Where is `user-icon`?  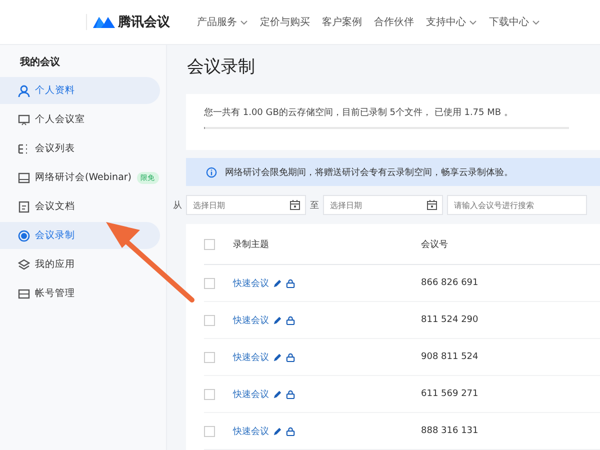
user-icon is located at coordinates (24, 90).